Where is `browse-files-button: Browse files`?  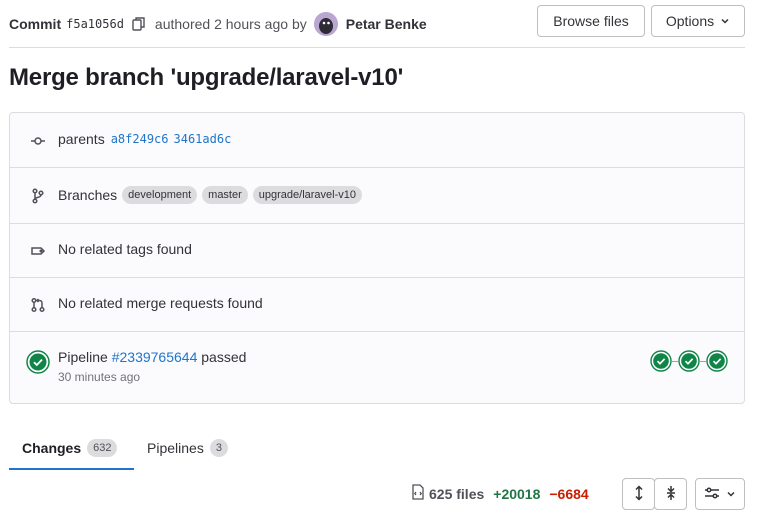
browse-files-button: Browse files is located at coordinates (591, 21).